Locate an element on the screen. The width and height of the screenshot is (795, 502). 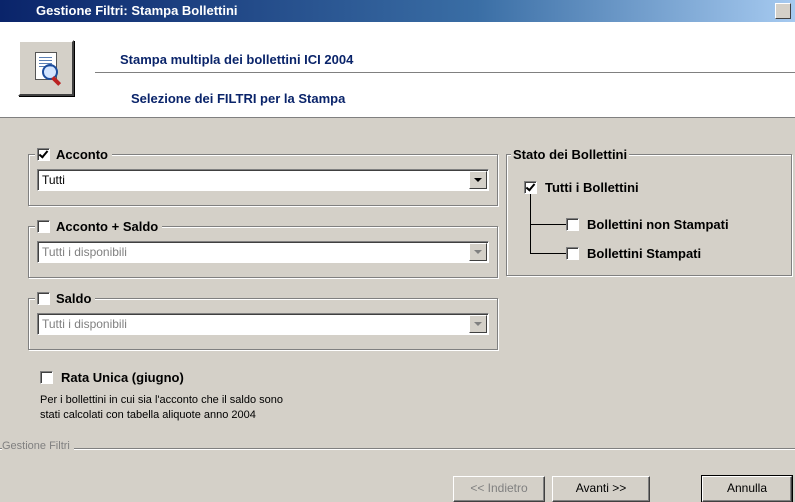
tutti-bollettini-label: Tutti i Bollettini is located at coordinates (592, 187).